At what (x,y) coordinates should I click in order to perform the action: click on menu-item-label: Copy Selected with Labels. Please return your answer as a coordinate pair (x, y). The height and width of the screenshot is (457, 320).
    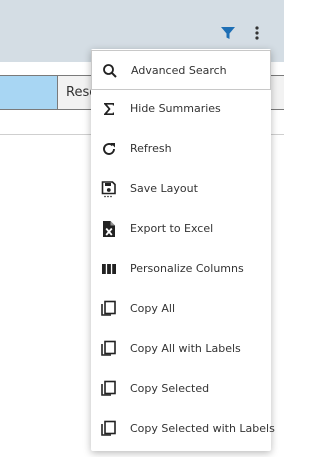
    Looking at the image, I should click on (202, 428).